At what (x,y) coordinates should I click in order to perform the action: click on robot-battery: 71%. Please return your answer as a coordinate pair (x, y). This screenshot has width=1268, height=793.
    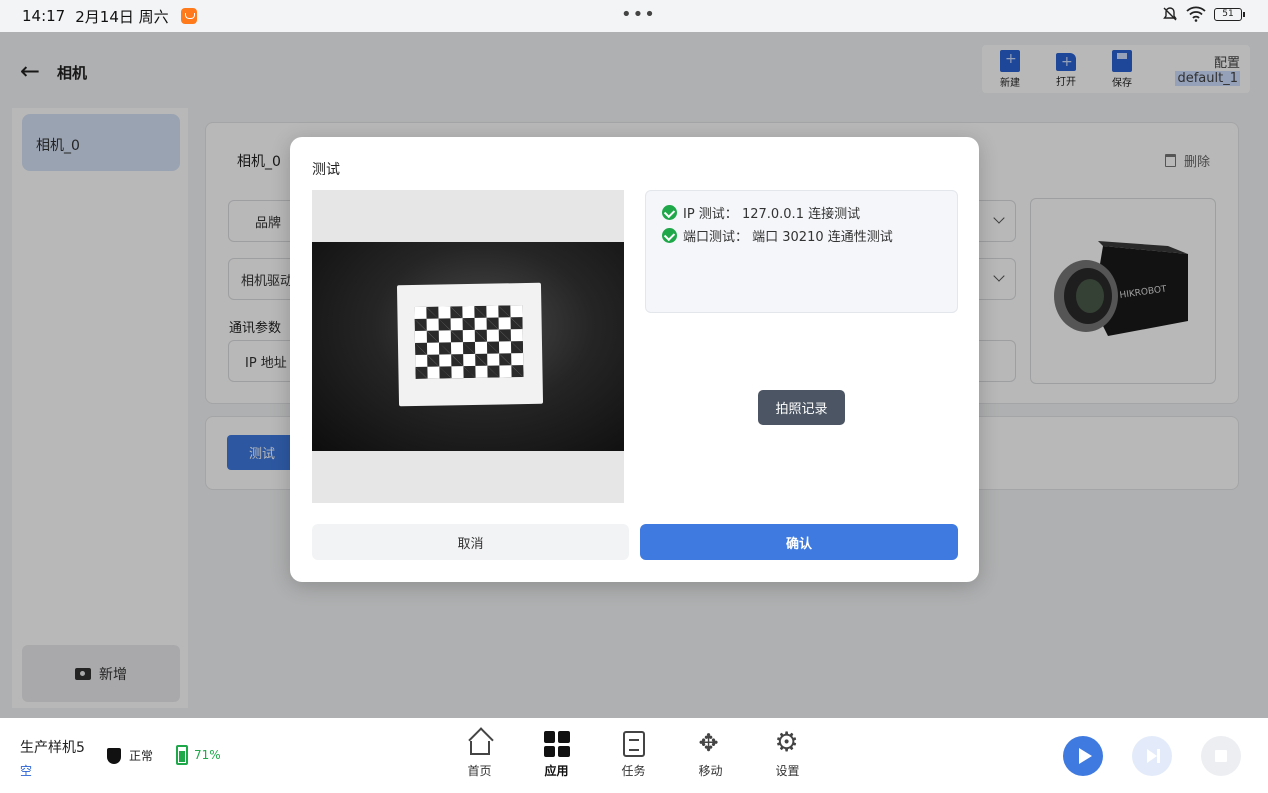
    Looking at the image, I should click on (198, 755).